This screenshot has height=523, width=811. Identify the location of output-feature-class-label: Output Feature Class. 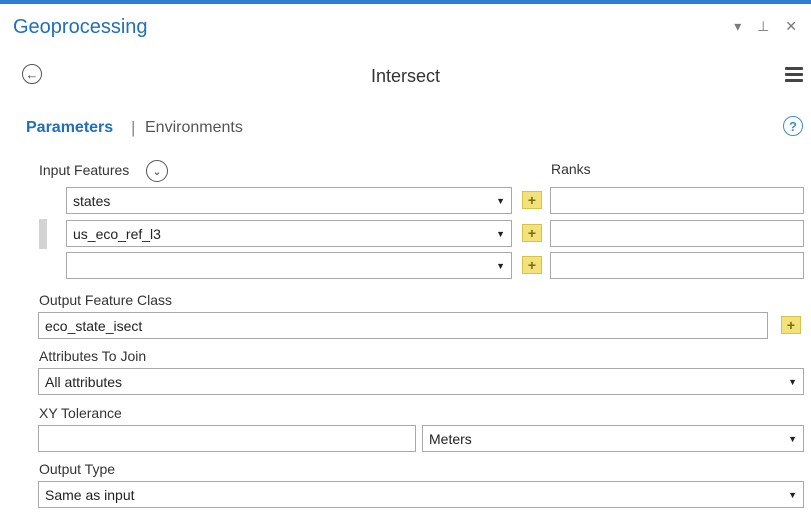
(106, 300).